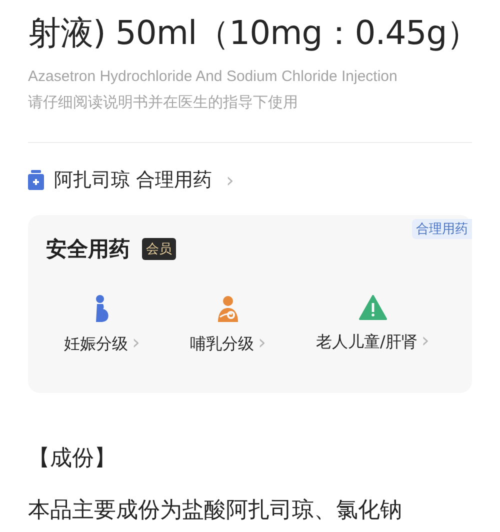 This screenshot has height=532, width=500. Describe the element at coordinates (373, 325) in the screenshot. I see `safety-category-link: 老人儿童/肝肾 ›` at that location.